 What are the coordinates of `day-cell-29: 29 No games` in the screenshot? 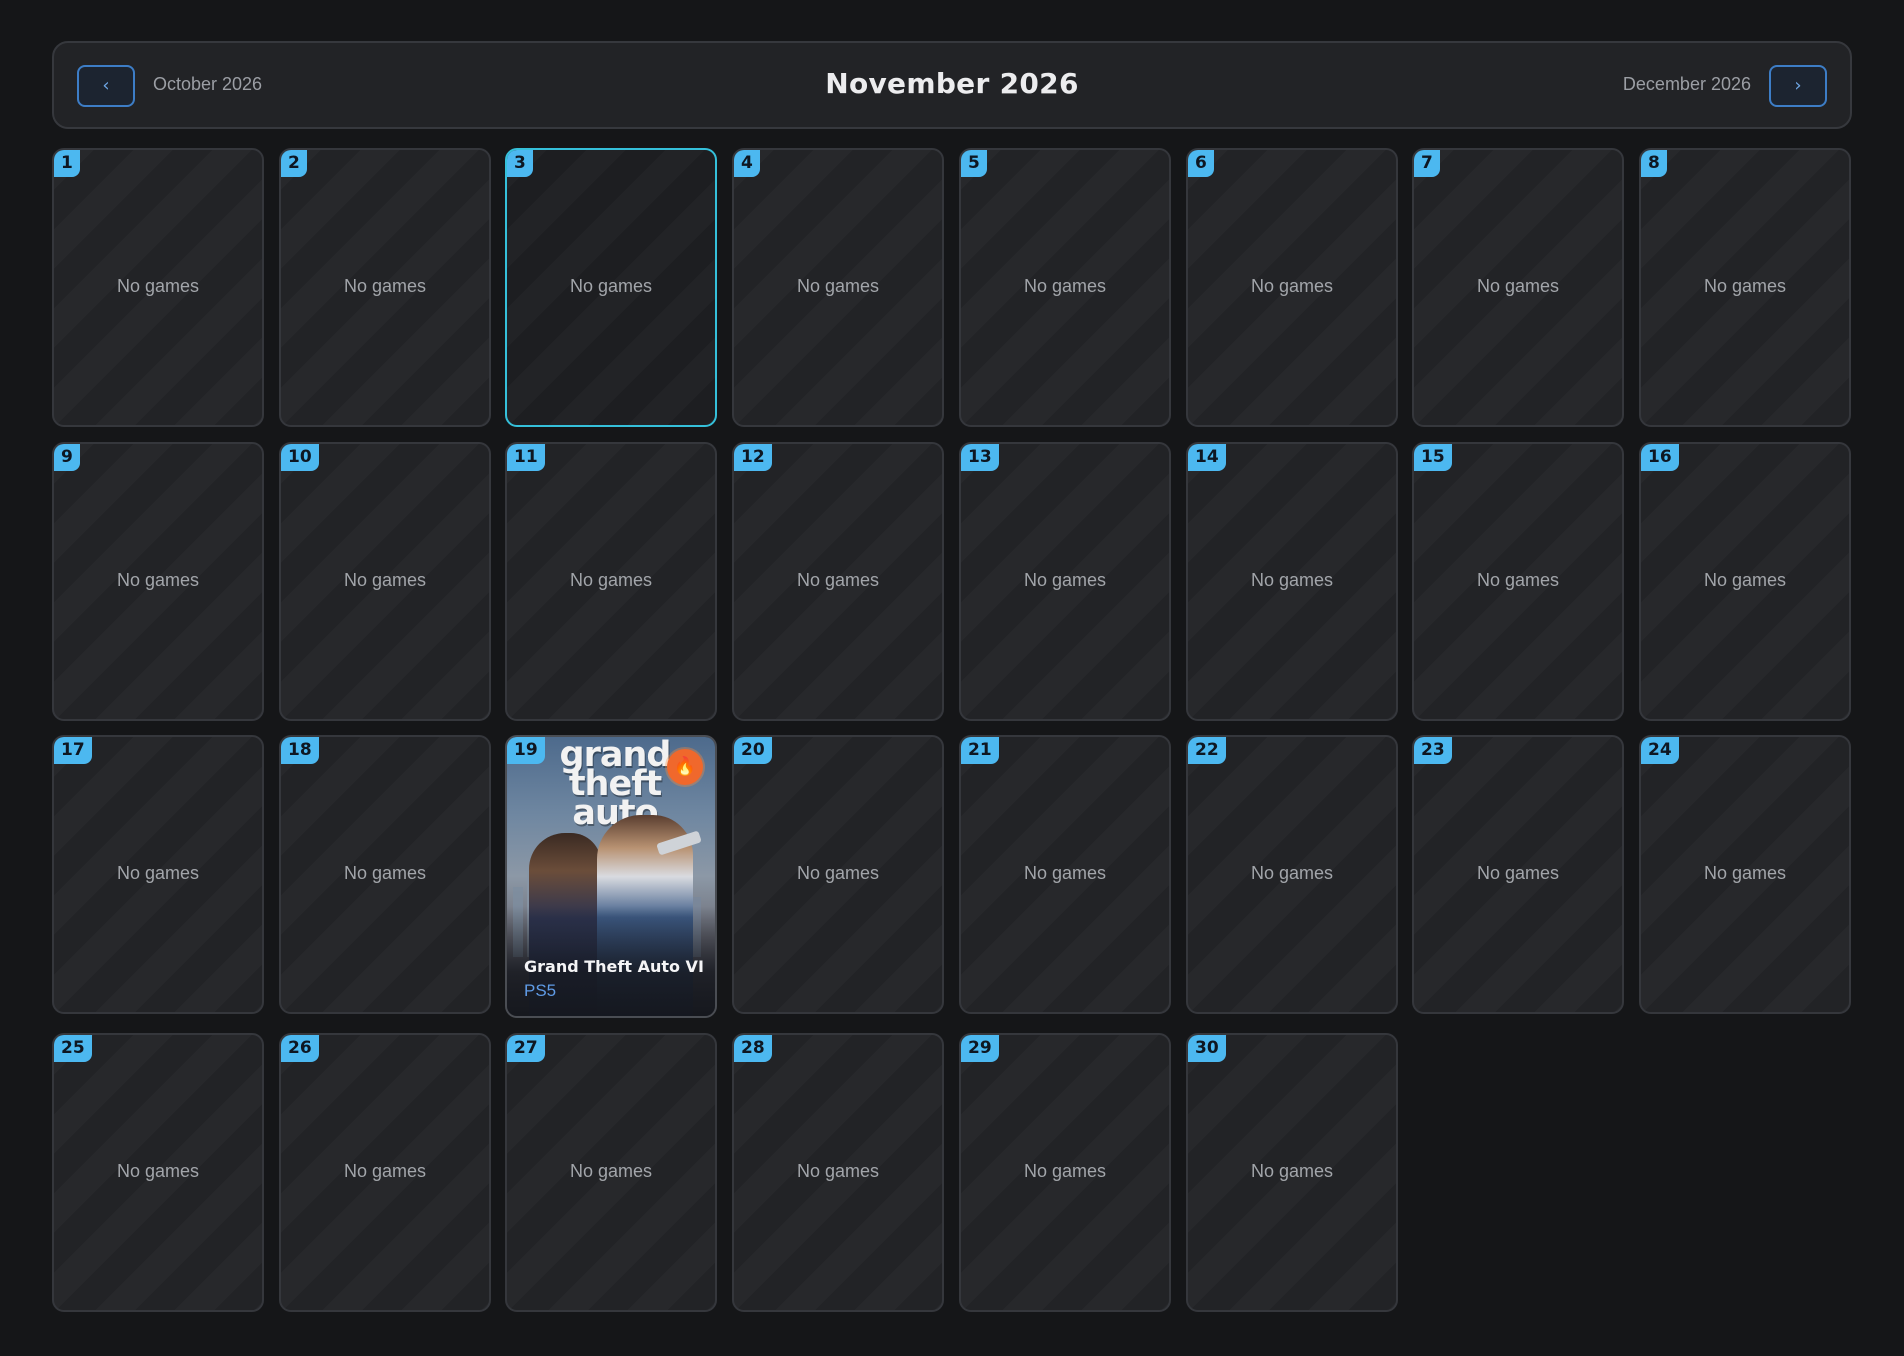 It's located at (1065, 1172).